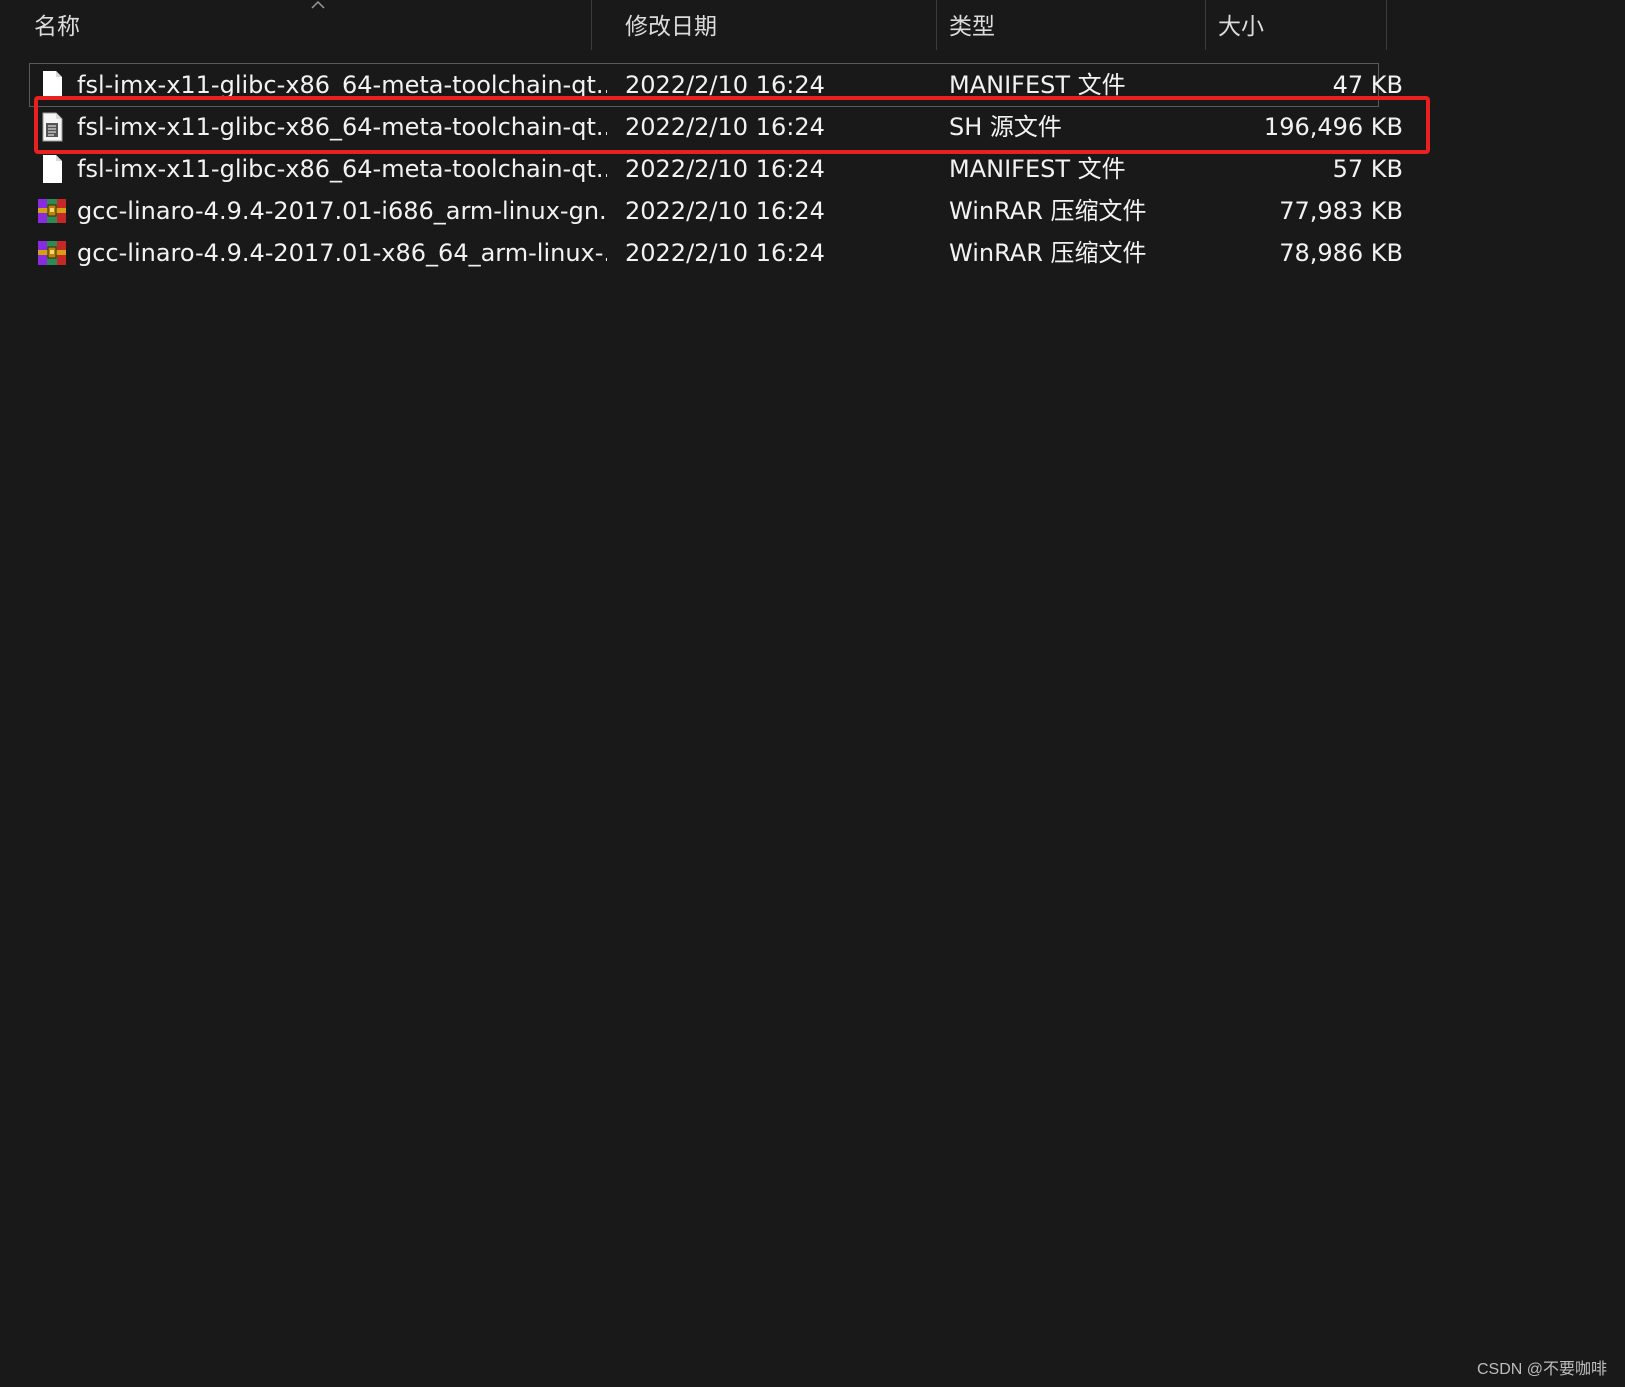 This screenshot has height=1387, width=1625. I want to click on file-size: 47 KB, so click(1367, 85).